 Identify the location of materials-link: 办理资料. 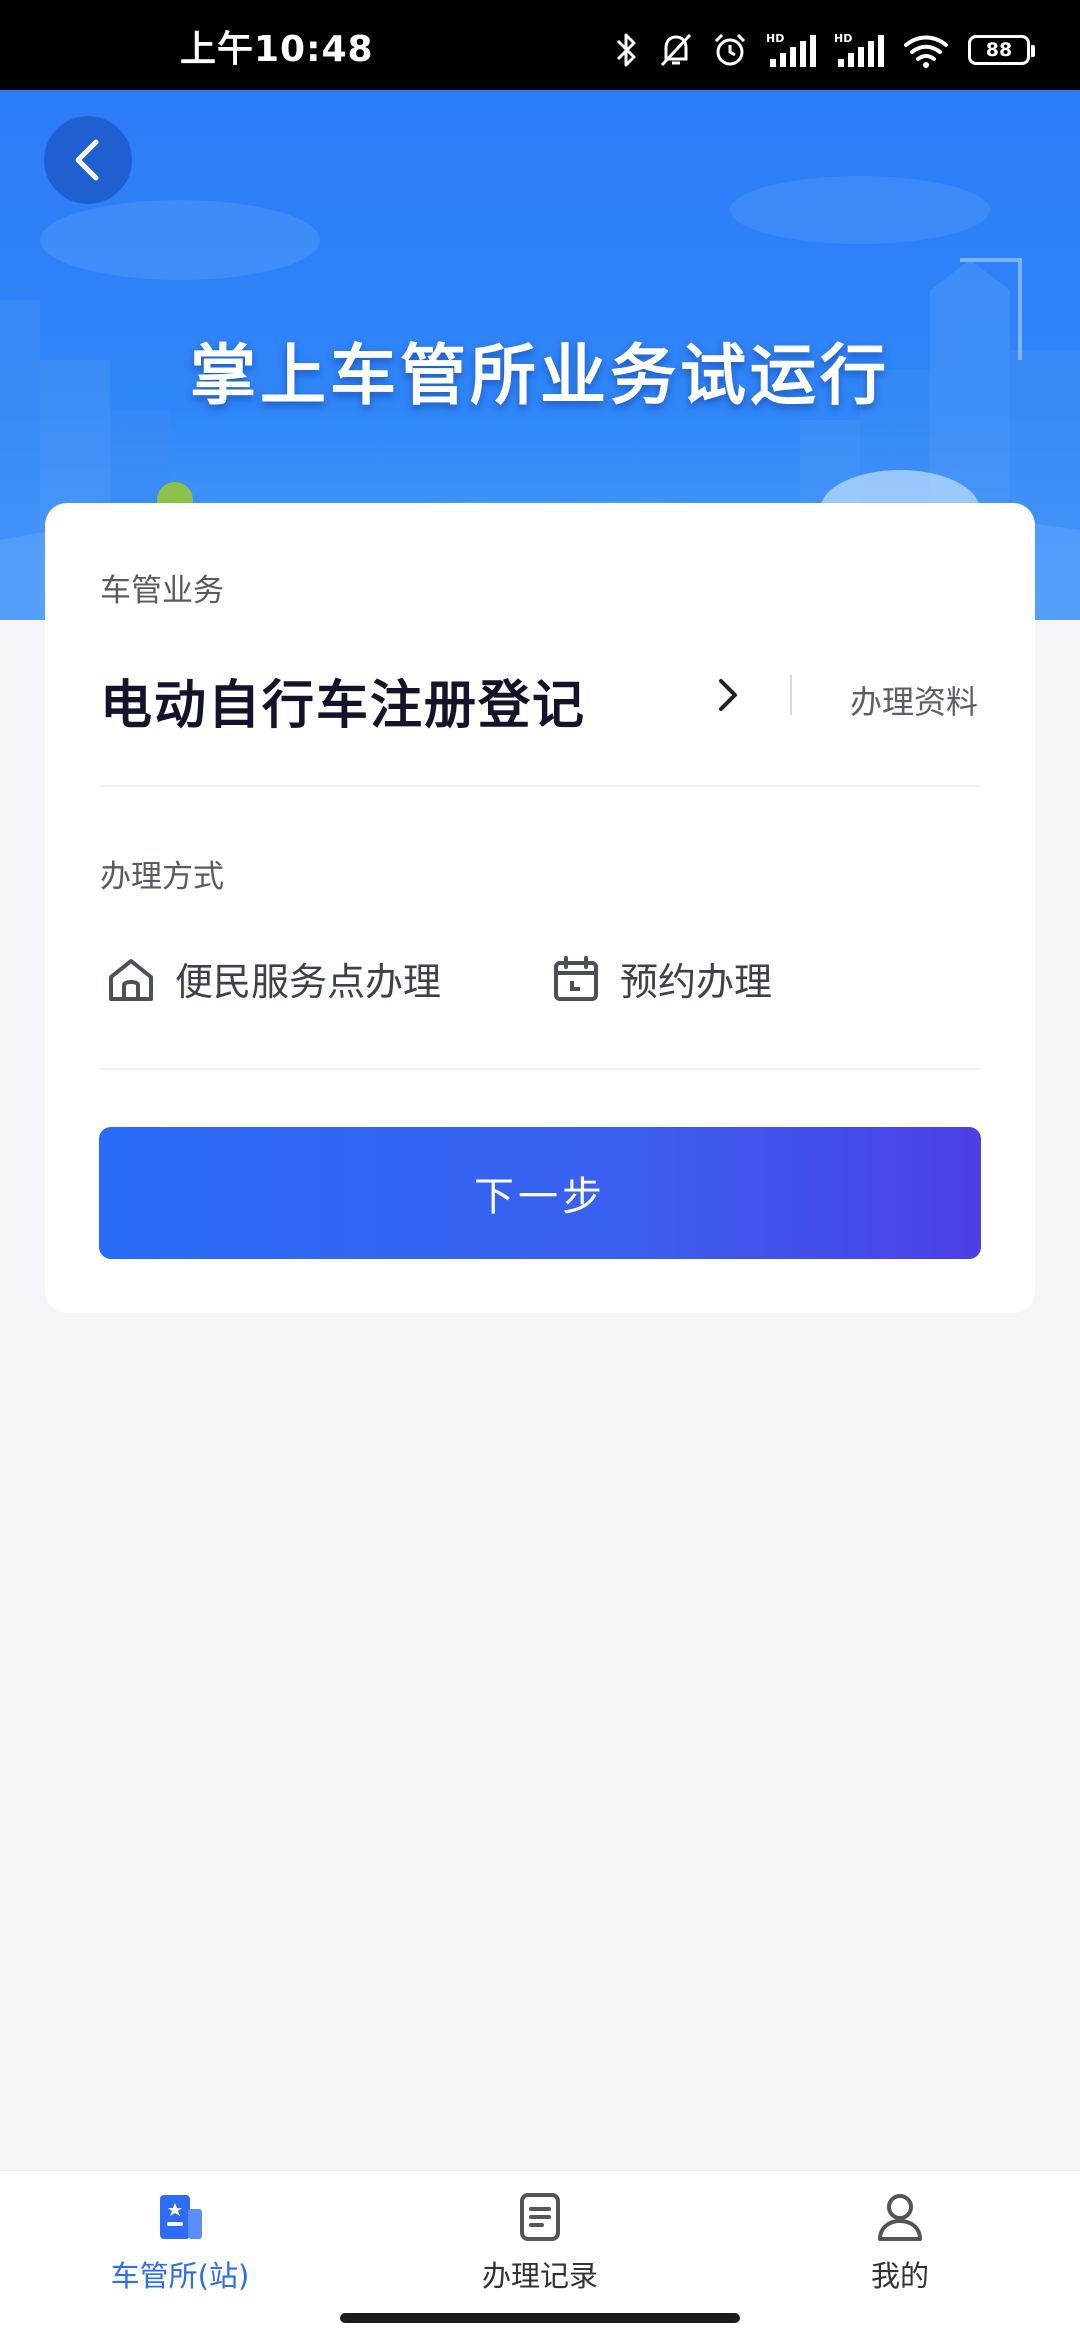
(914, 700).